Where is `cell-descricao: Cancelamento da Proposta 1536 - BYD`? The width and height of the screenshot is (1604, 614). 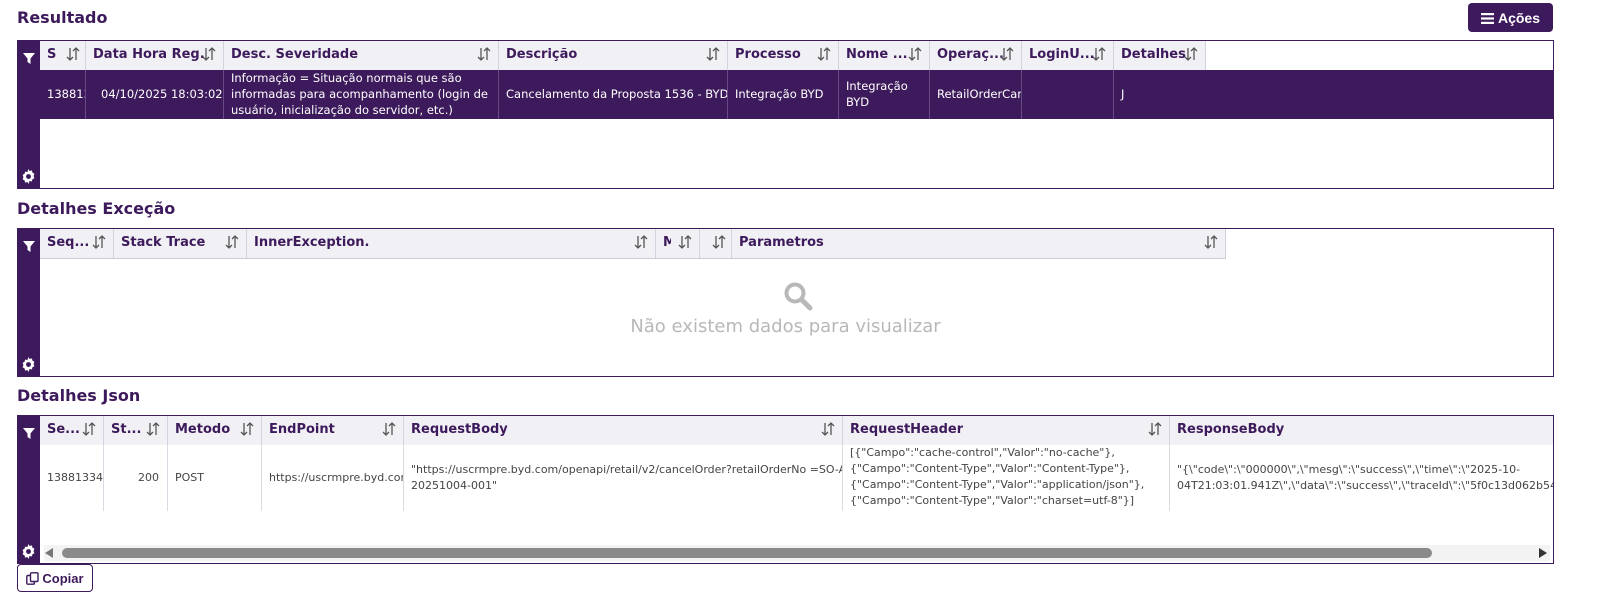 cell-descricao: Cancelamento da Proposta 1536 - BYD is located at coordinates (613, 94).